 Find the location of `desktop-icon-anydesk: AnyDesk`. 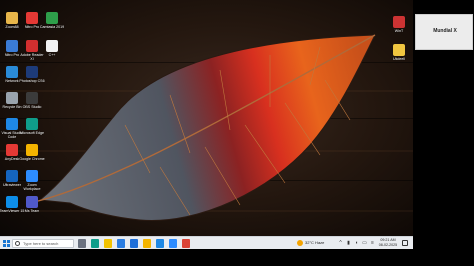

desktop-icon-anydesk: AnyDesk is located at coordinates (12, 156).